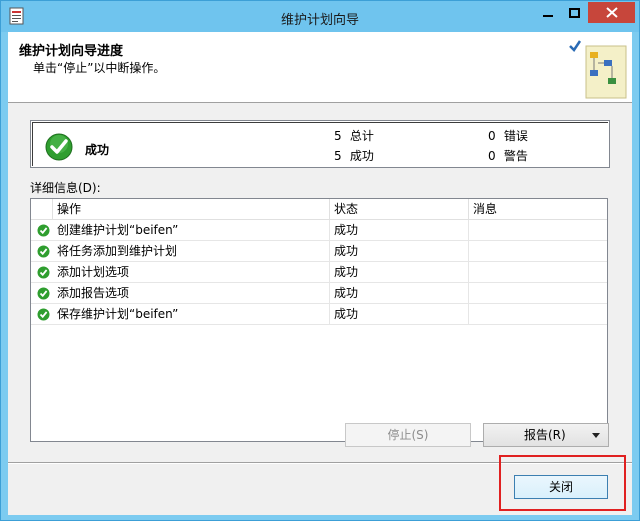 The height and width of the screenshot is (521, 640). What do you see at coordinates (492, 136) in the screenshot?
I see `error-count: 0` at bounding box center [492, 136].